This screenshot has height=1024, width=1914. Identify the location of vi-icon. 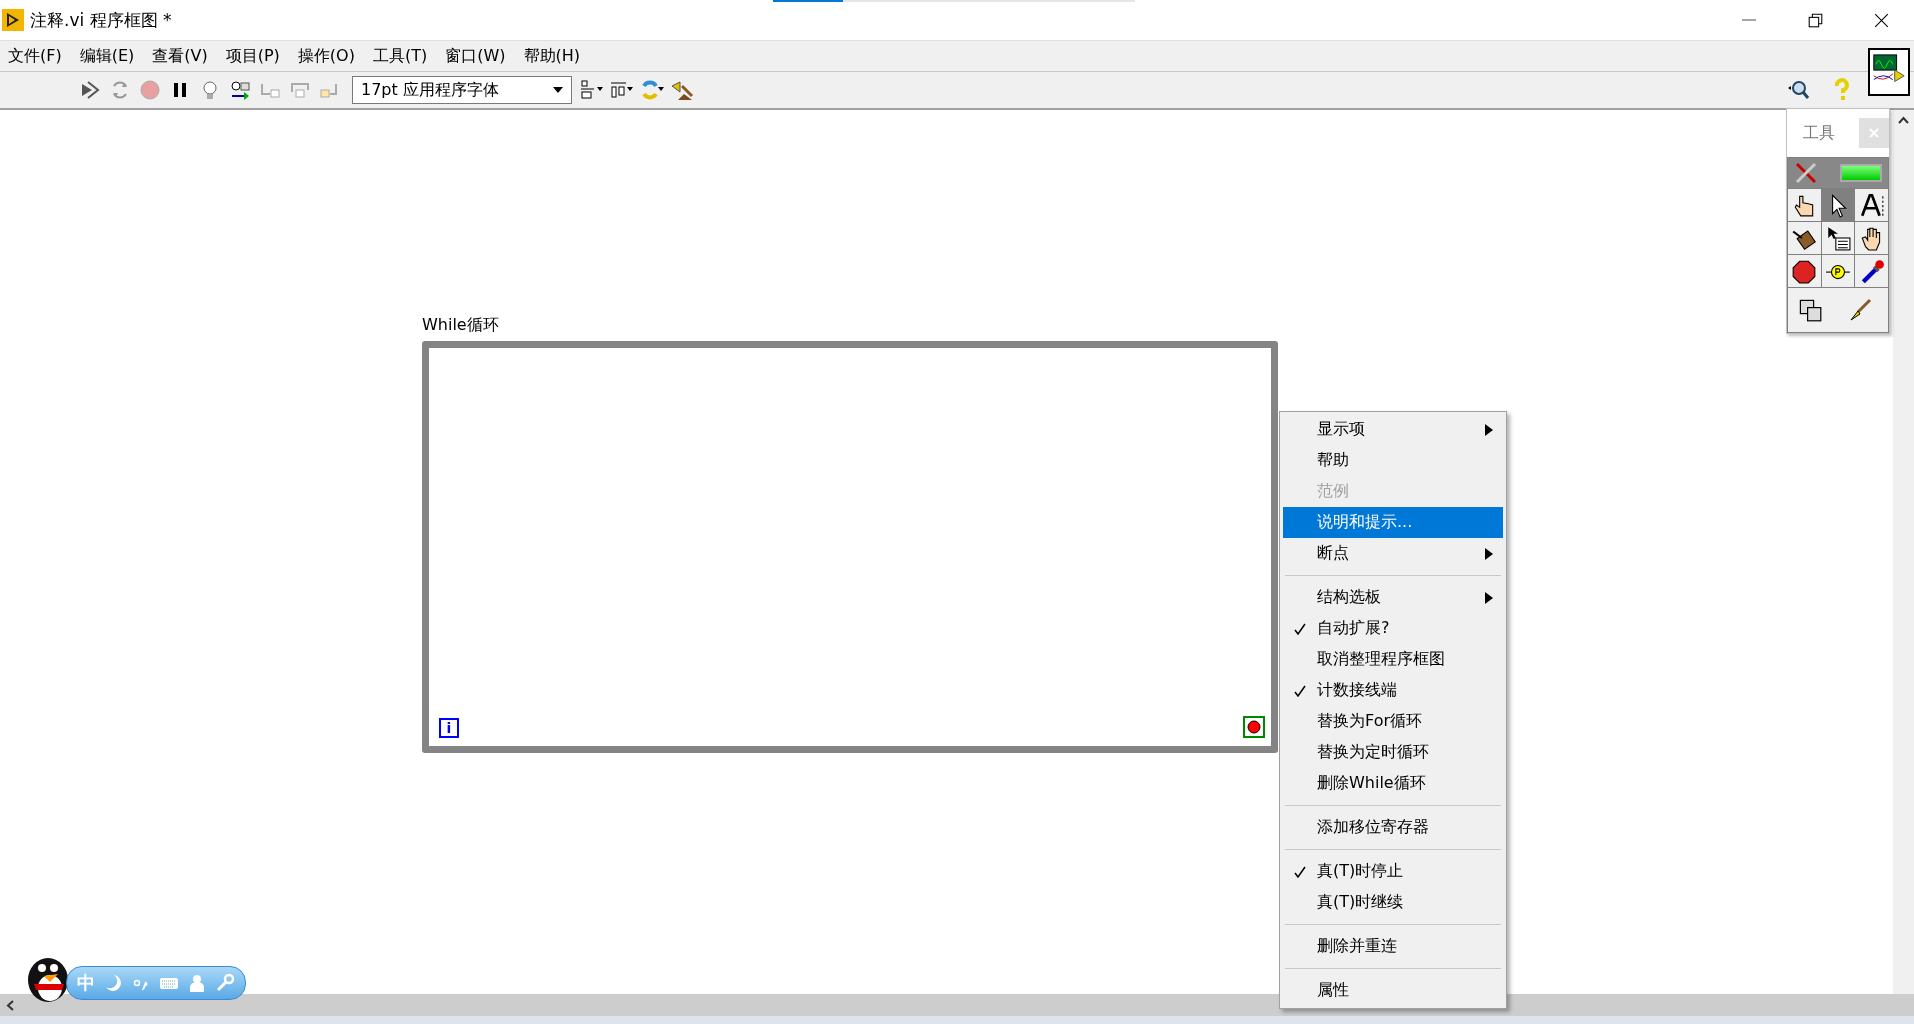
(1889, 72).